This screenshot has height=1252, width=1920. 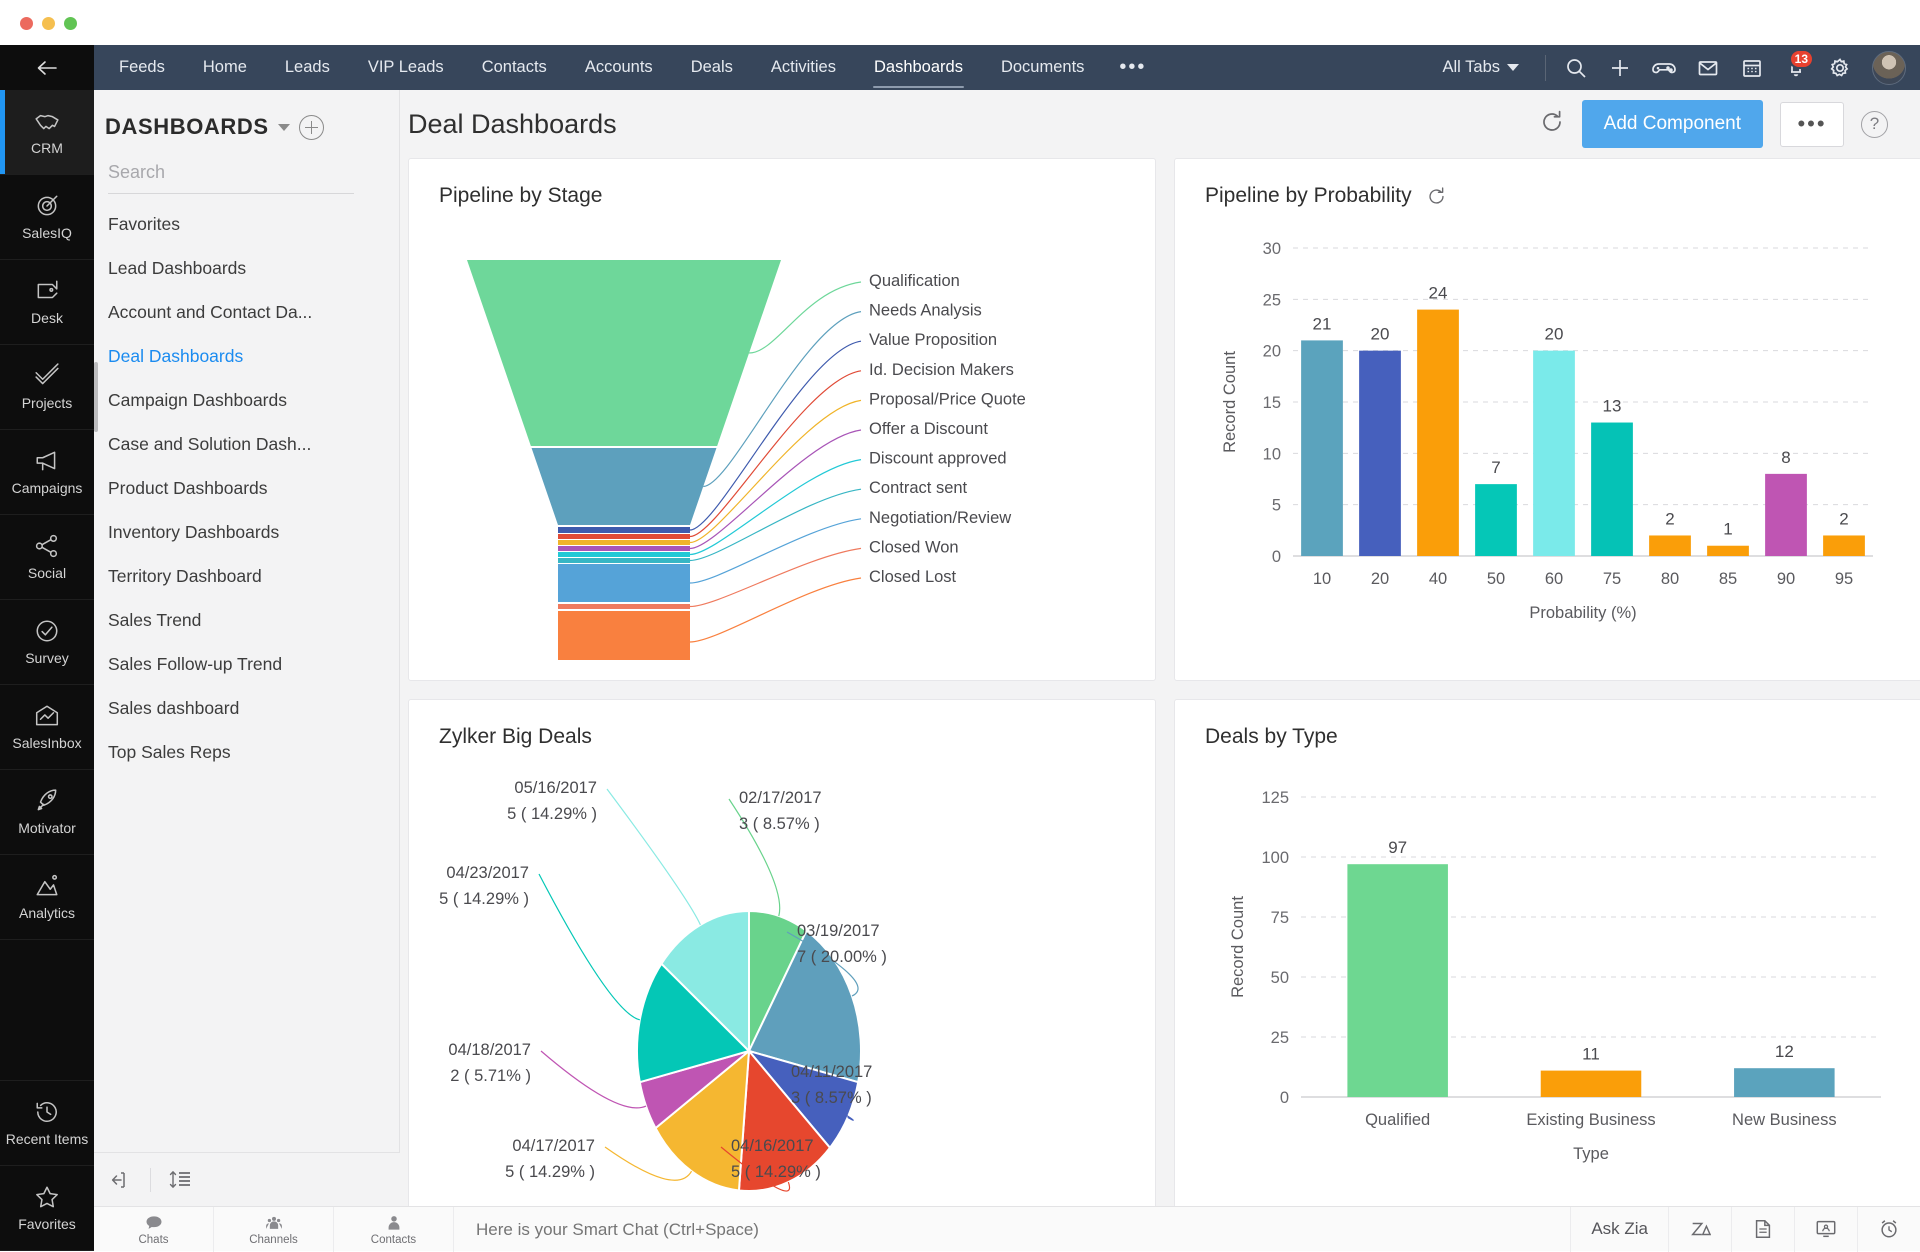 I want to click on chevron-down-icon, so click(x=284, y=127).